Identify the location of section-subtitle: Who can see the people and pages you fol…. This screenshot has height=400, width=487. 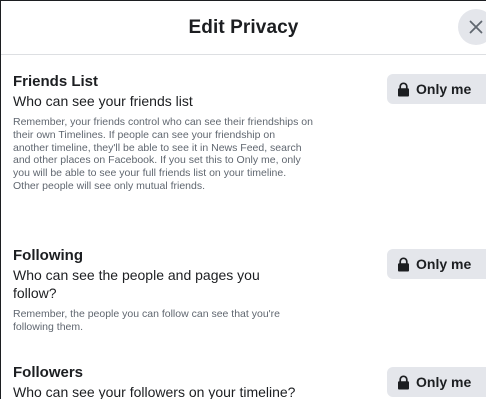
(136, 284).